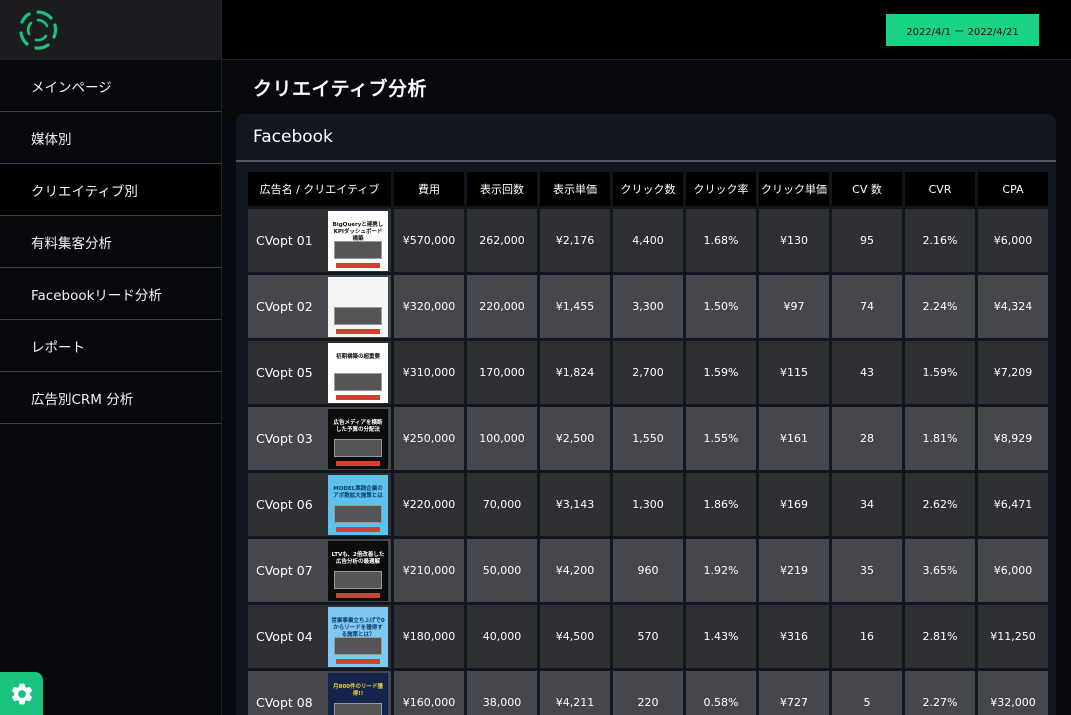 This screenshot has width=1071, height=715. I want to click on ad-name: CVopt 02, so click(284, 306).